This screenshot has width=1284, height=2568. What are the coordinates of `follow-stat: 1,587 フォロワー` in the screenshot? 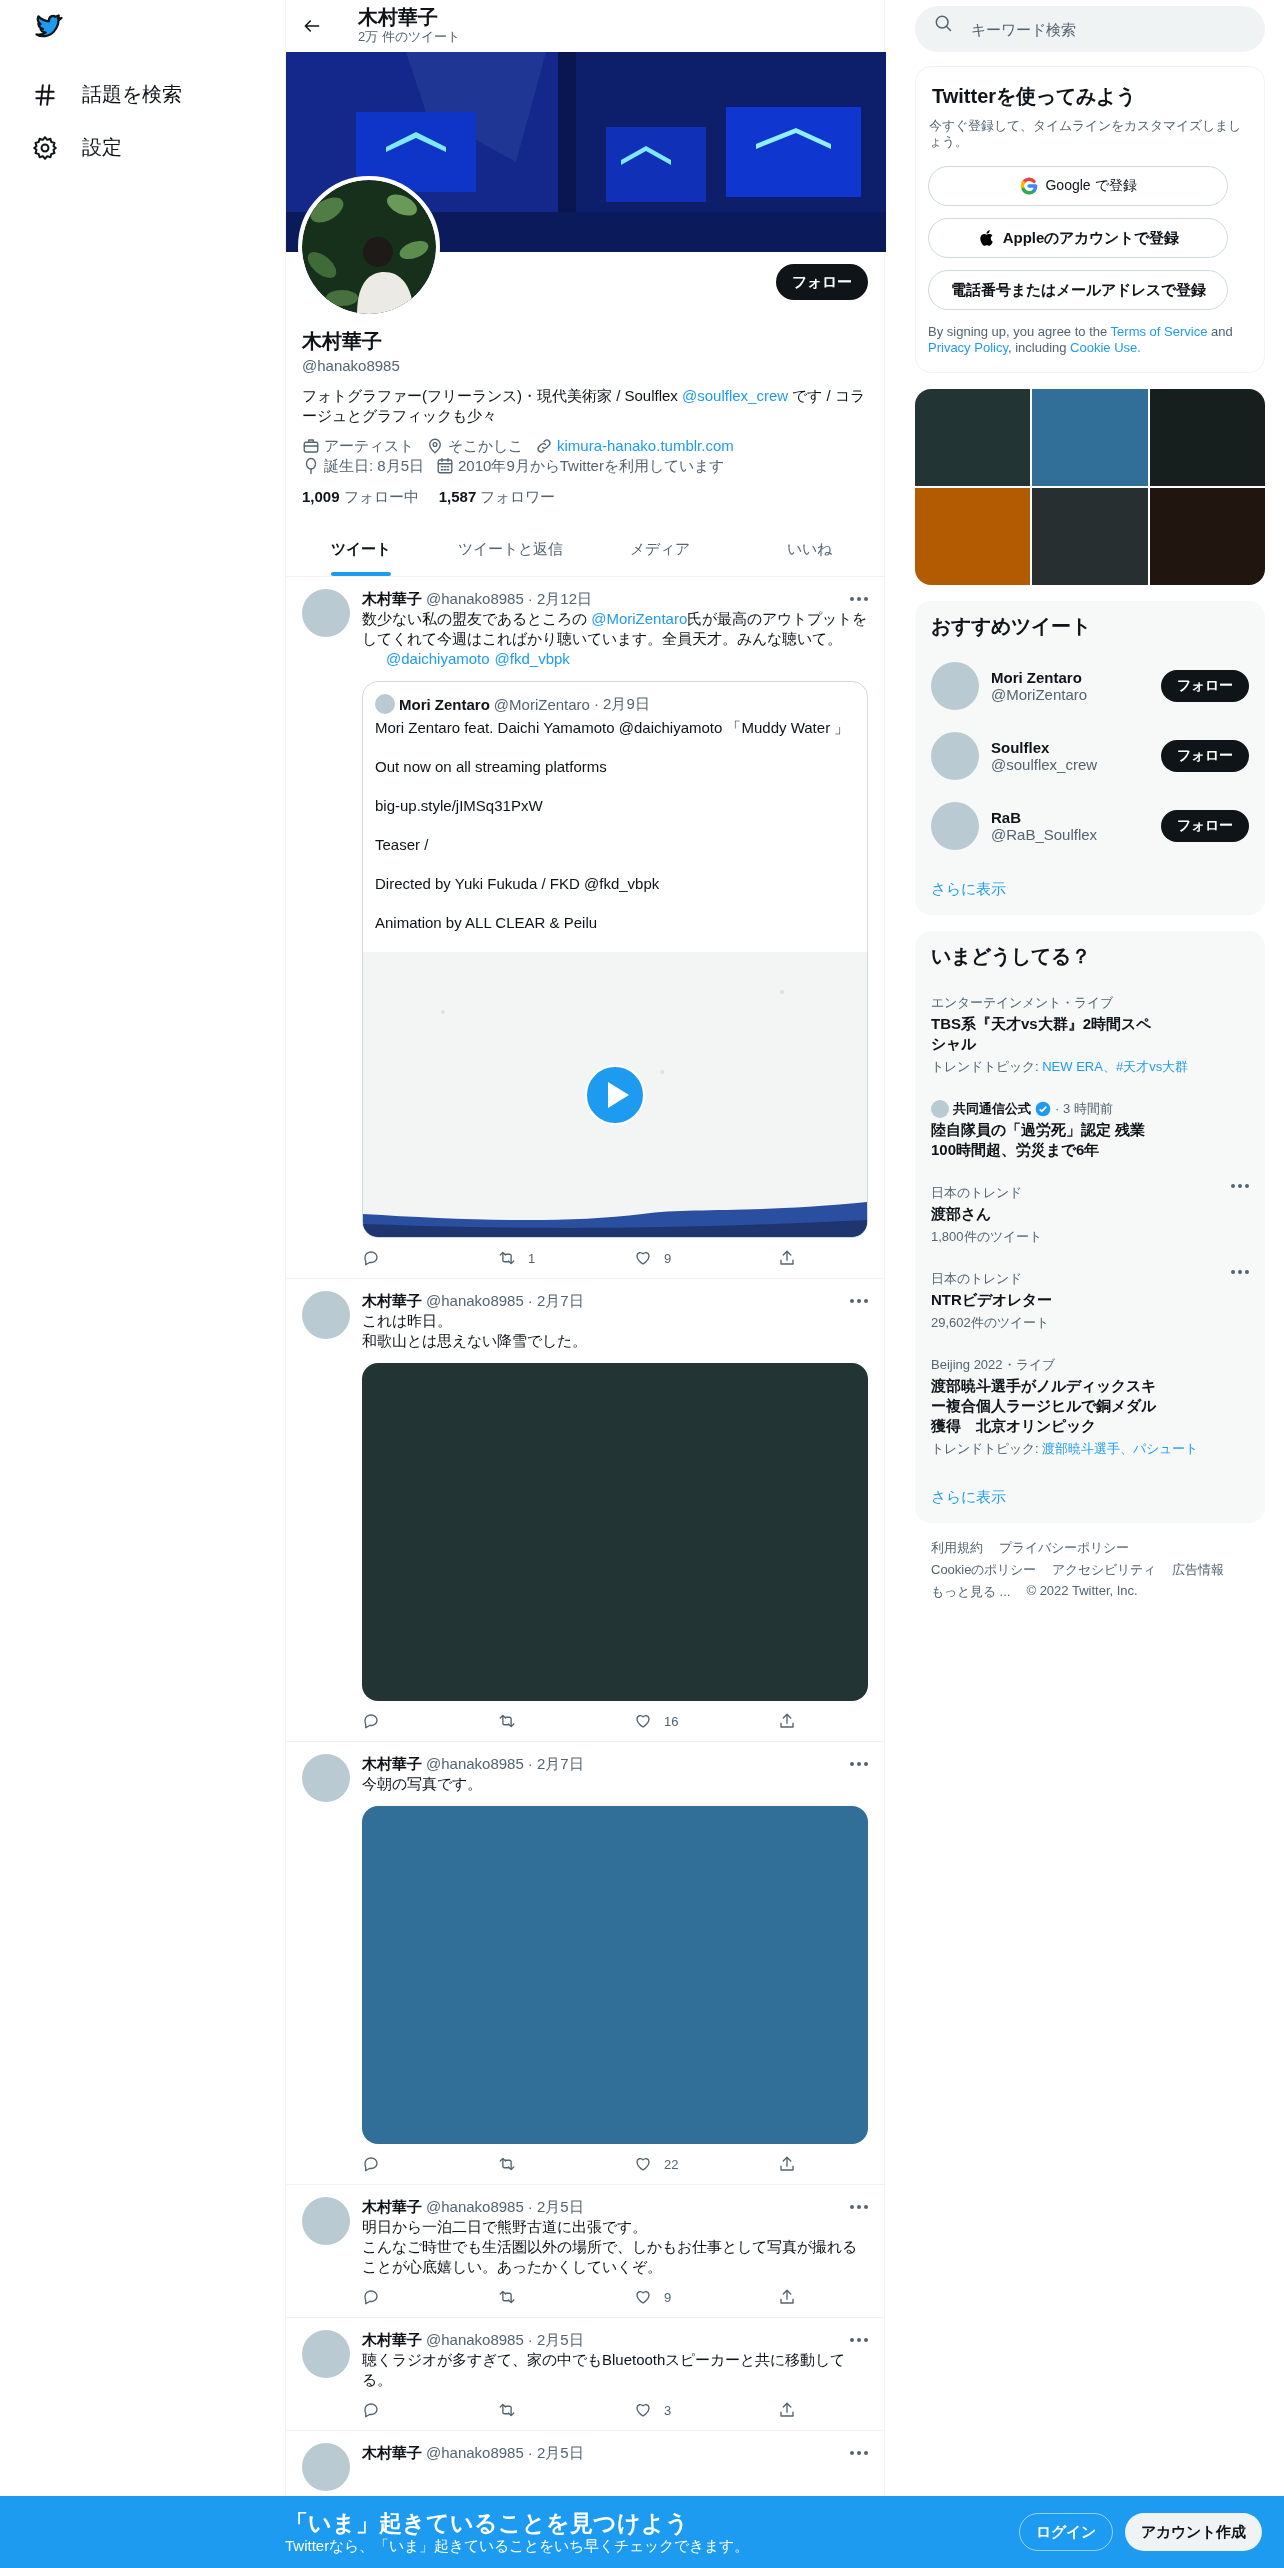 It's located at (497, 497).